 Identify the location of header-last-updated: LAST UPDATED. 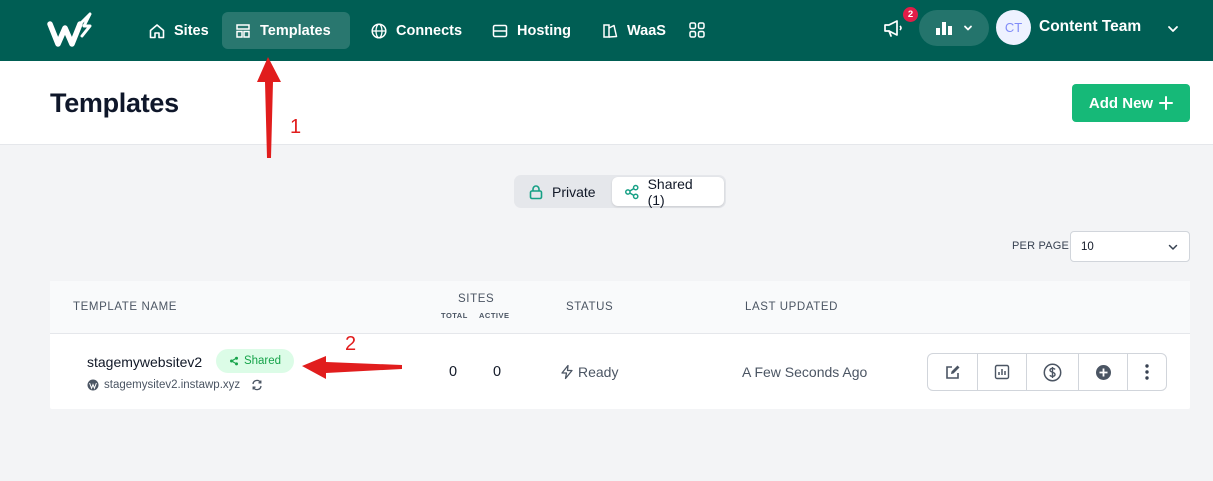
(792, 307).